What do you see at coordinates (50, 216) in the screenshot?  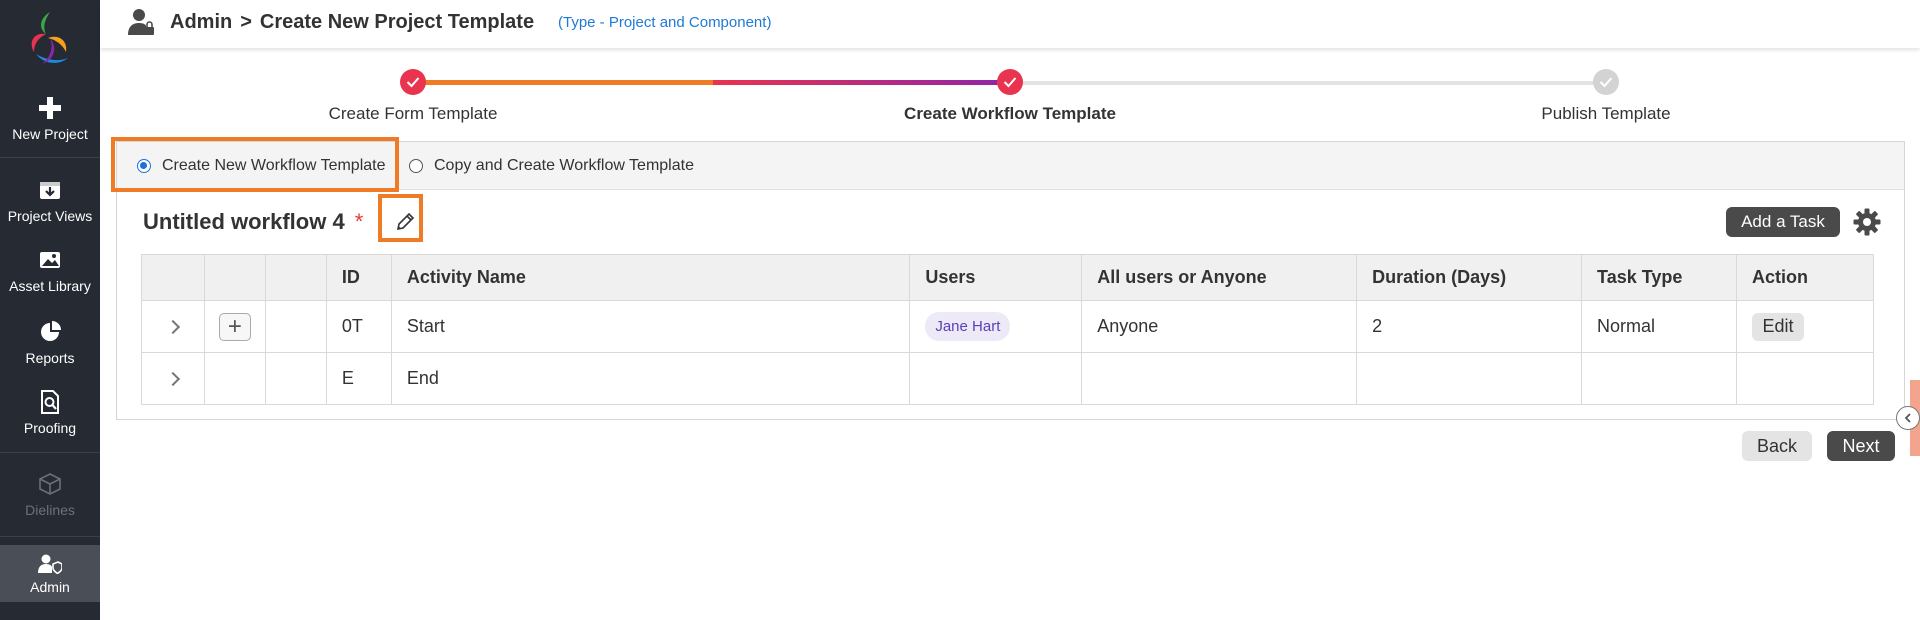 I see `sidebar-item-label: Project Views` at bounding box center [50, 216].